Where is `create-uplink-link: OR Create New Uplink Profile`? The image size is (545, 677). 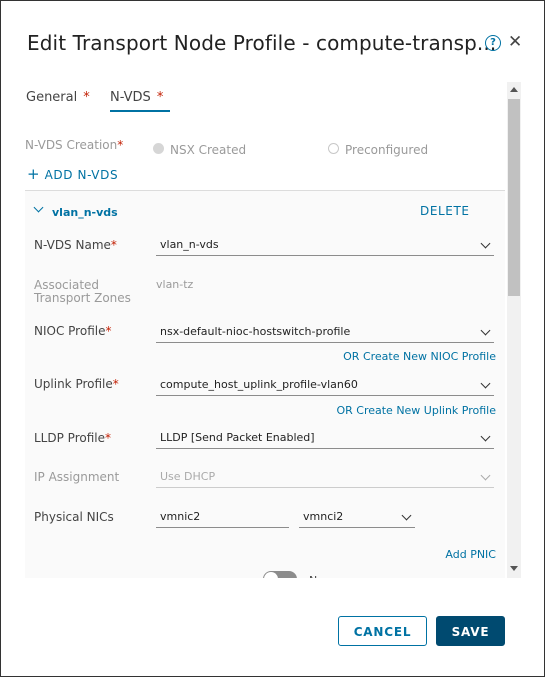 create-uplink-link: OR Create New Uplink Profile is located at coordinates (416, 410).